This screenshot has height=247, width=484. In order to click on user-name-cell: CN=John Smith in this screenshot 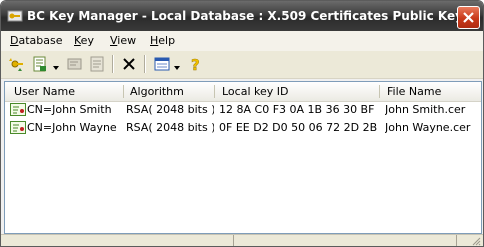, I will do `click(69, 109)`.